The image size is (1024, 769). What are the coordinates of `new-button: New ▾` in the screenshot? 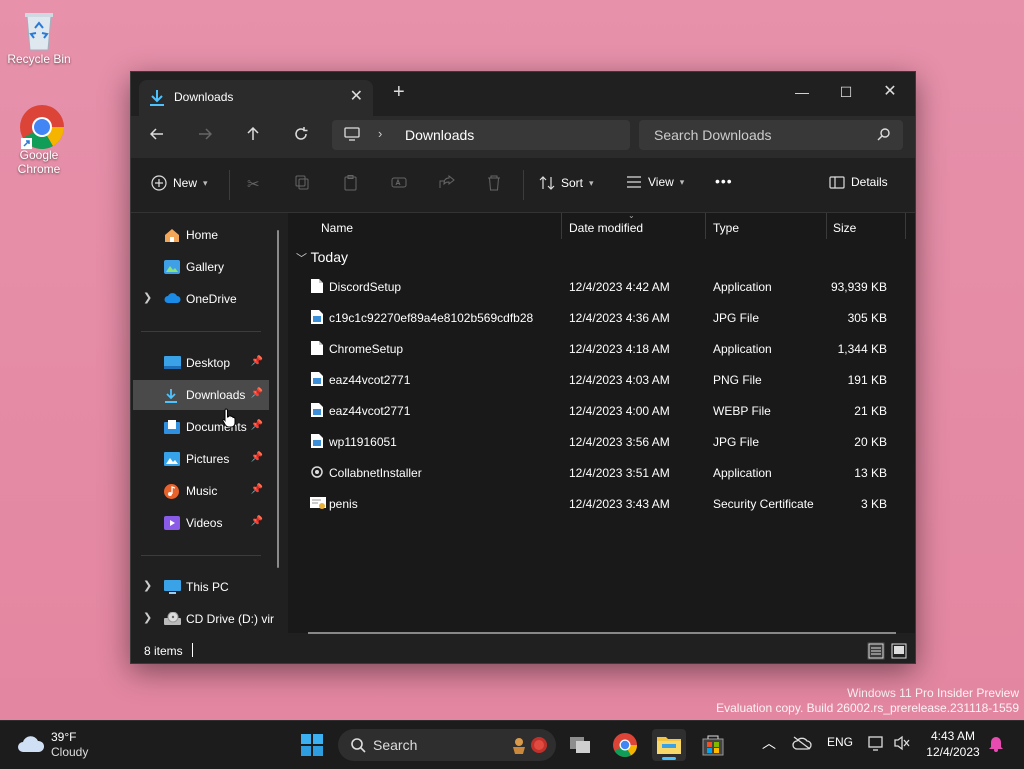 It's located at (179, 183).